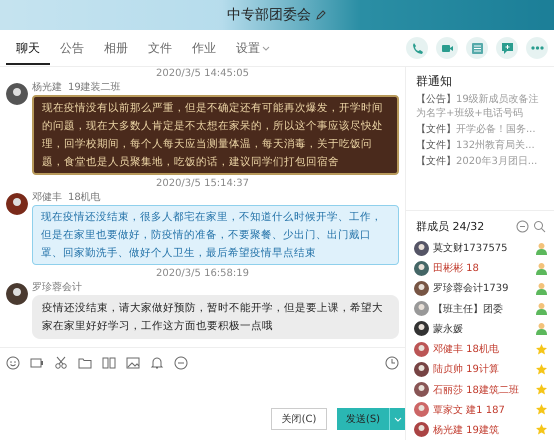 This screenshot has height=440, width=554. I want to click on close-button: 关闭(C), so click(299, 419).